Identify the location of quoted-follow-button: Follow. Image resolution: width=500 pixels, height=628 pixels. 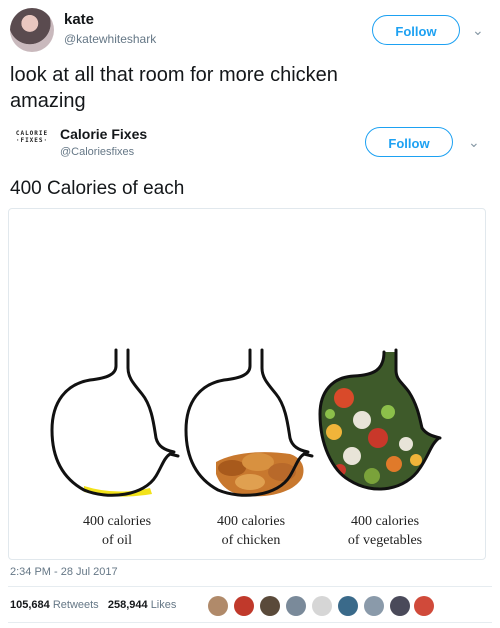
(409, 142).